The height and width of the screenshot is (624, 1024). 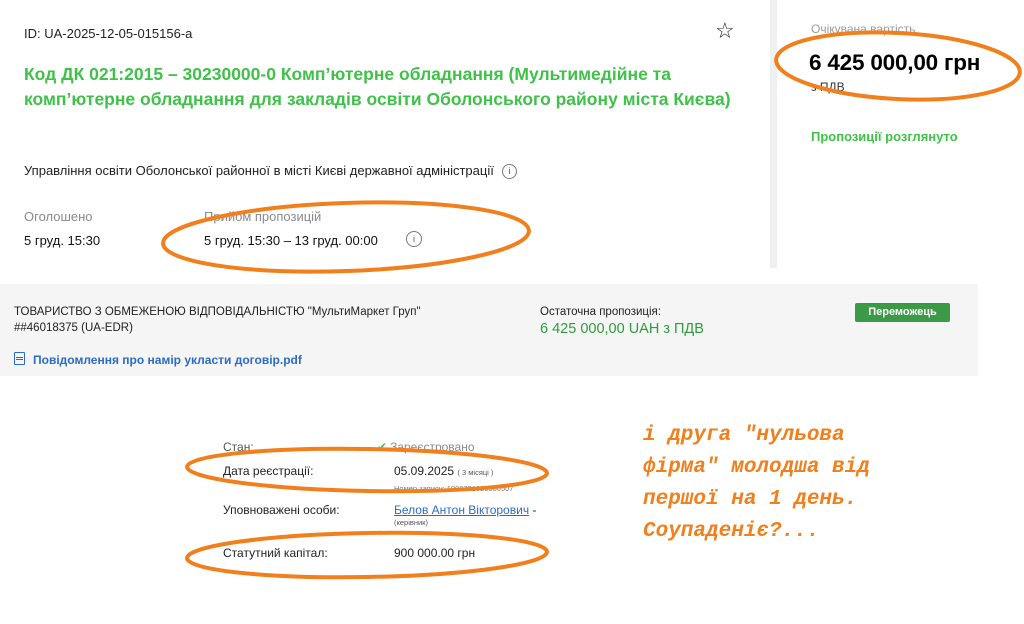 I want to click on annotation-line: і друга "нульова, so click(x=744, y=435).